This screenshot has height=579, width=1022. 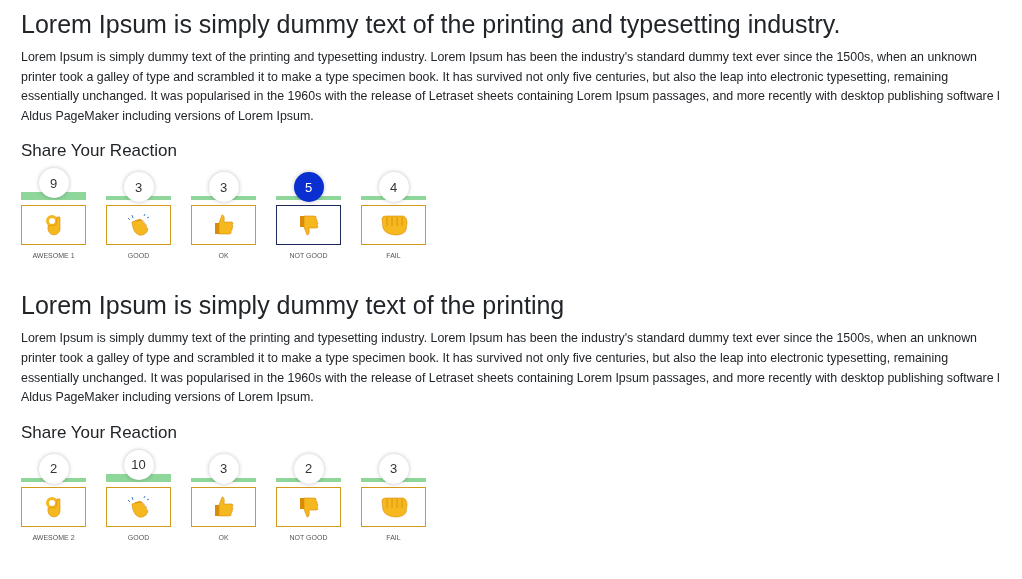 I want to click on reaction-count: 5, so click(x=308, y=187).